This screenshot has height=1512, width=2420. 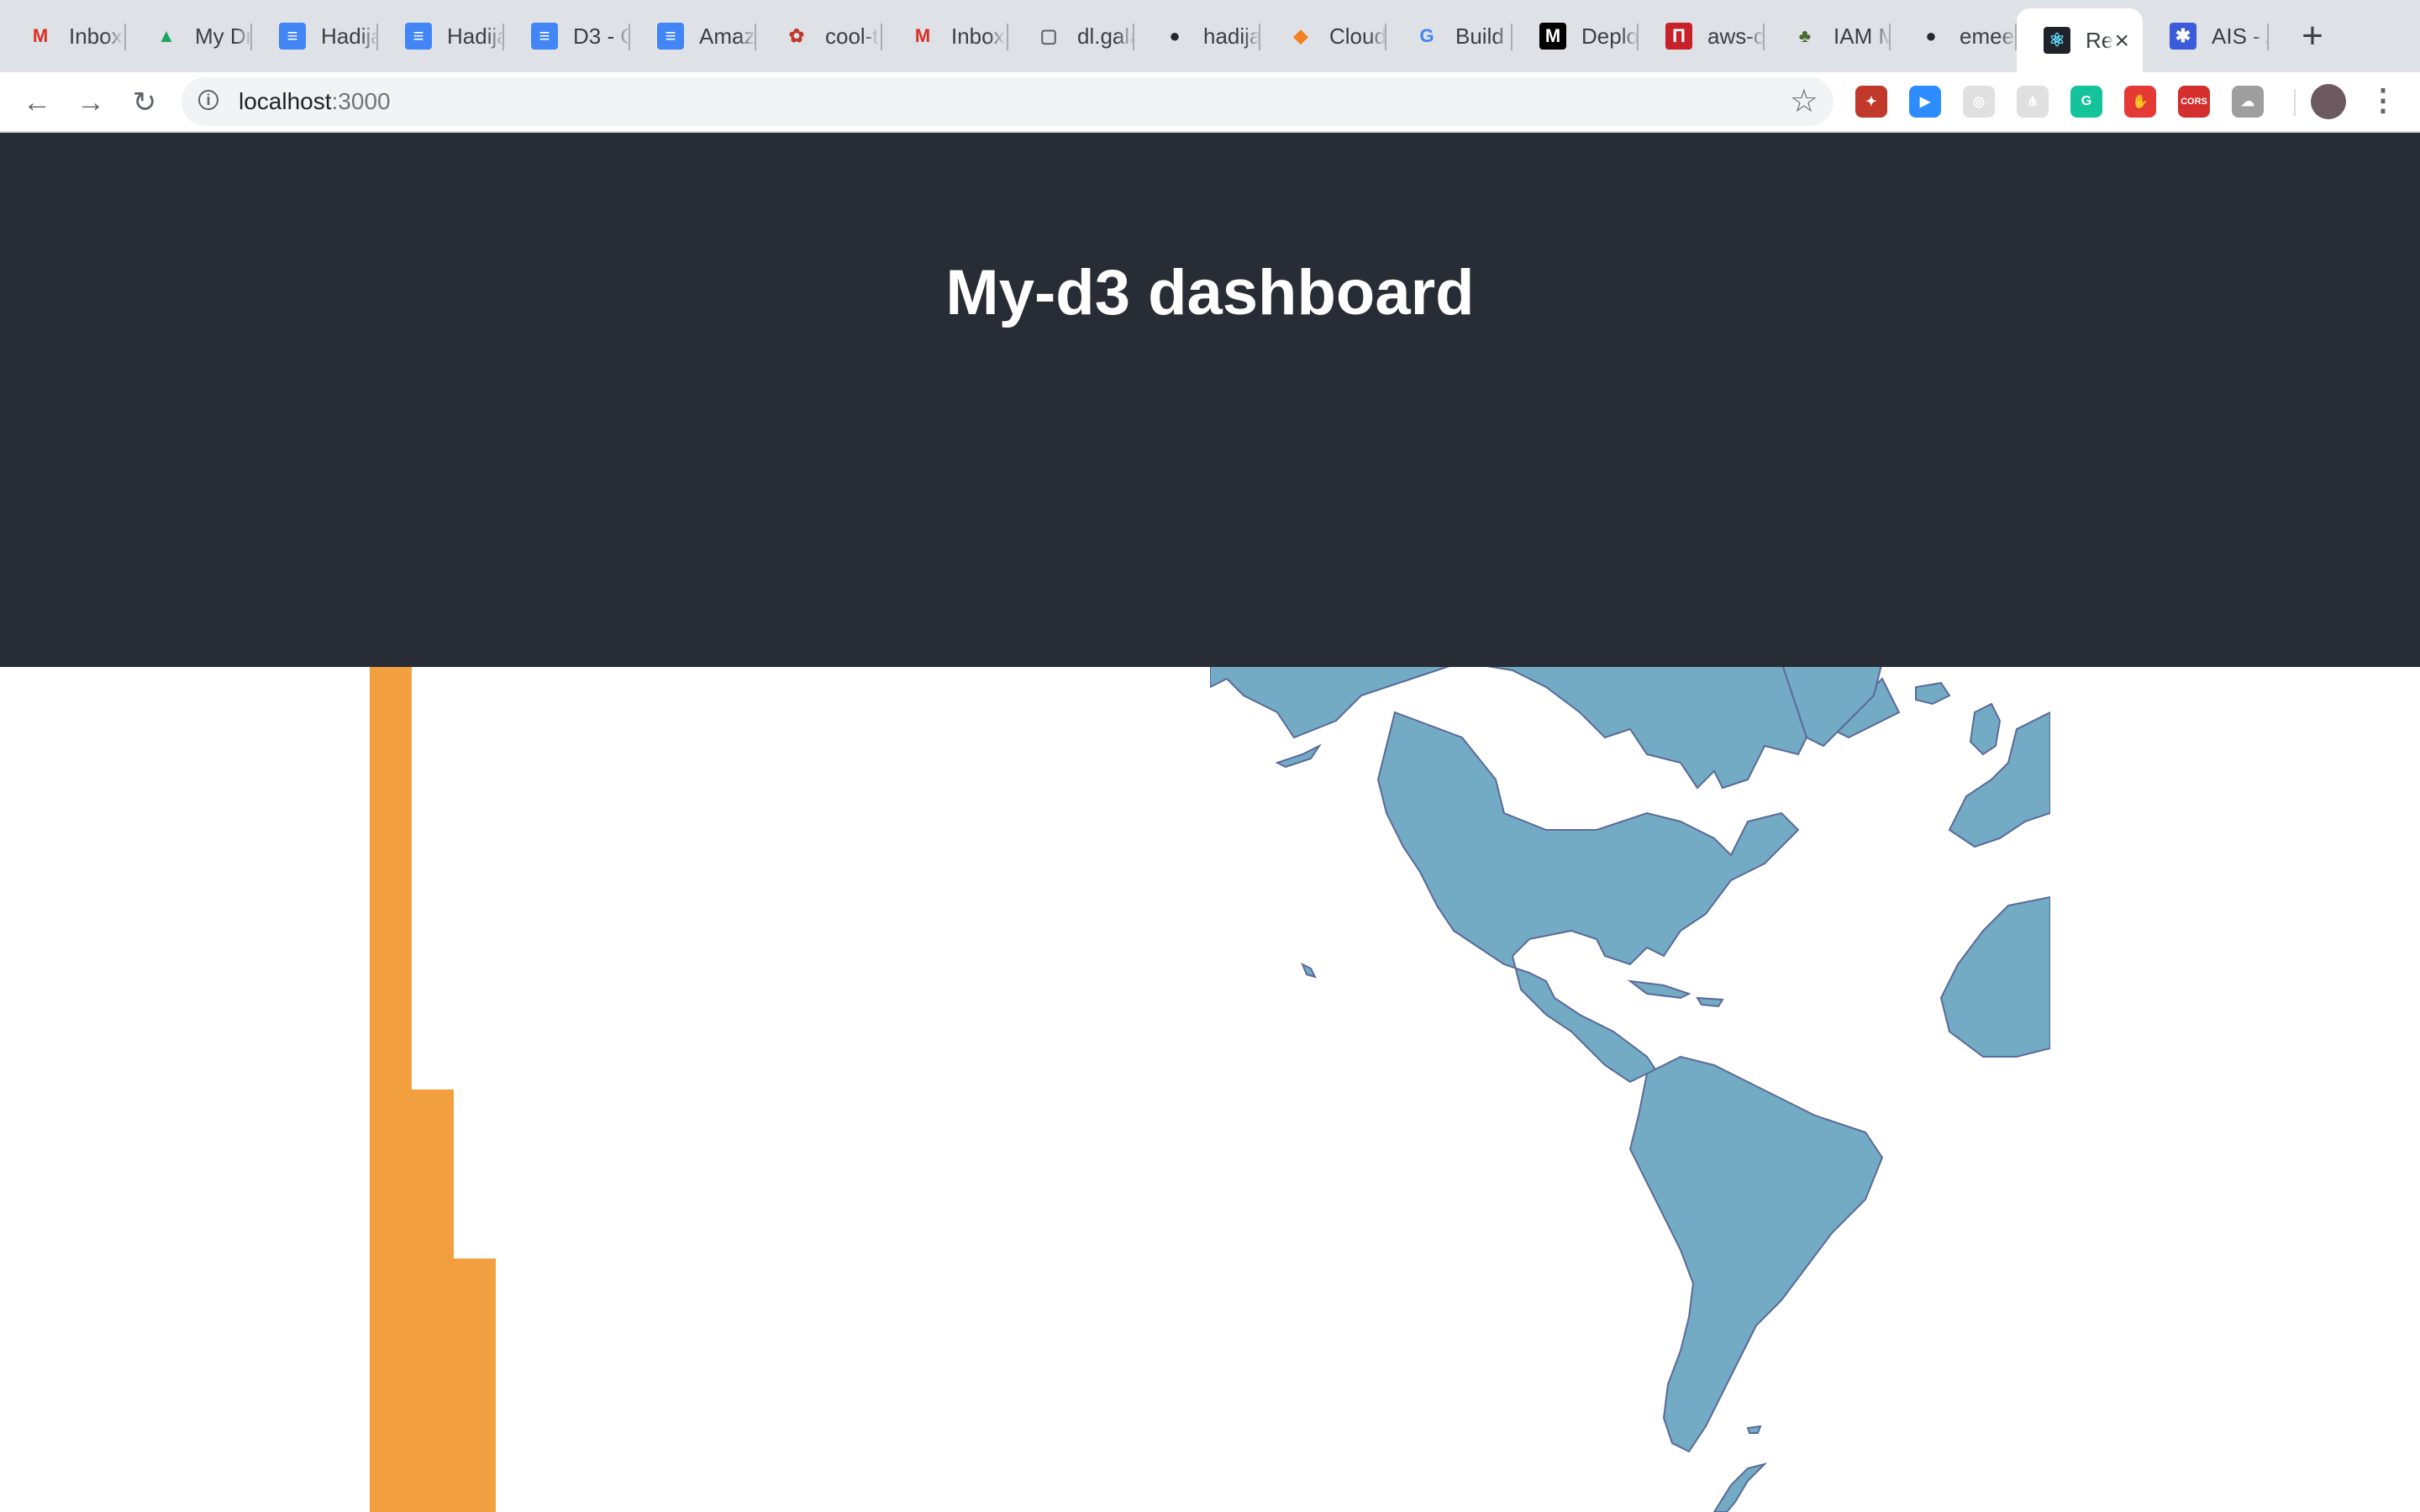 I want to click on browser-toolbar: ← → ↻ i localhost:3000 ☆ ✦ ▶ ◎ ⋔ G ✋ CORS ☁ ⋮, so click(x=1210, y=102).